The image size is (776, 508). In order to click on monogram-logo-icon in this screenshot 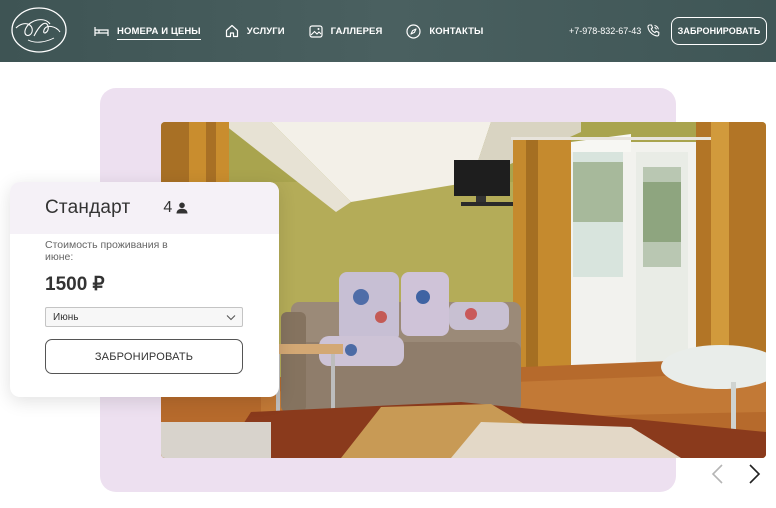, I will do `click(39, 30)`.